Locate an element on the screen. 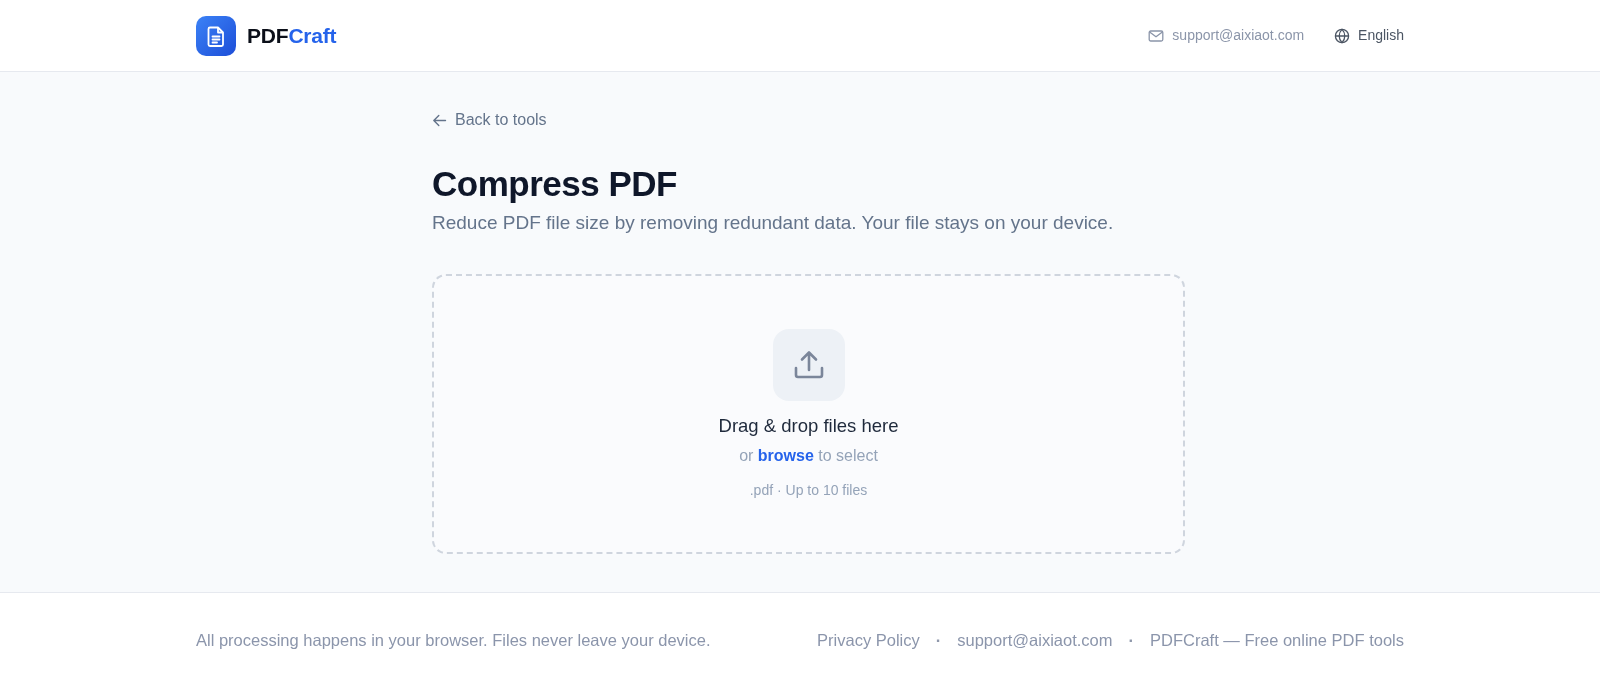 This screenshot has width=1600, height=685. logo-text: PDFCraft is located at coordinates (292, 35).